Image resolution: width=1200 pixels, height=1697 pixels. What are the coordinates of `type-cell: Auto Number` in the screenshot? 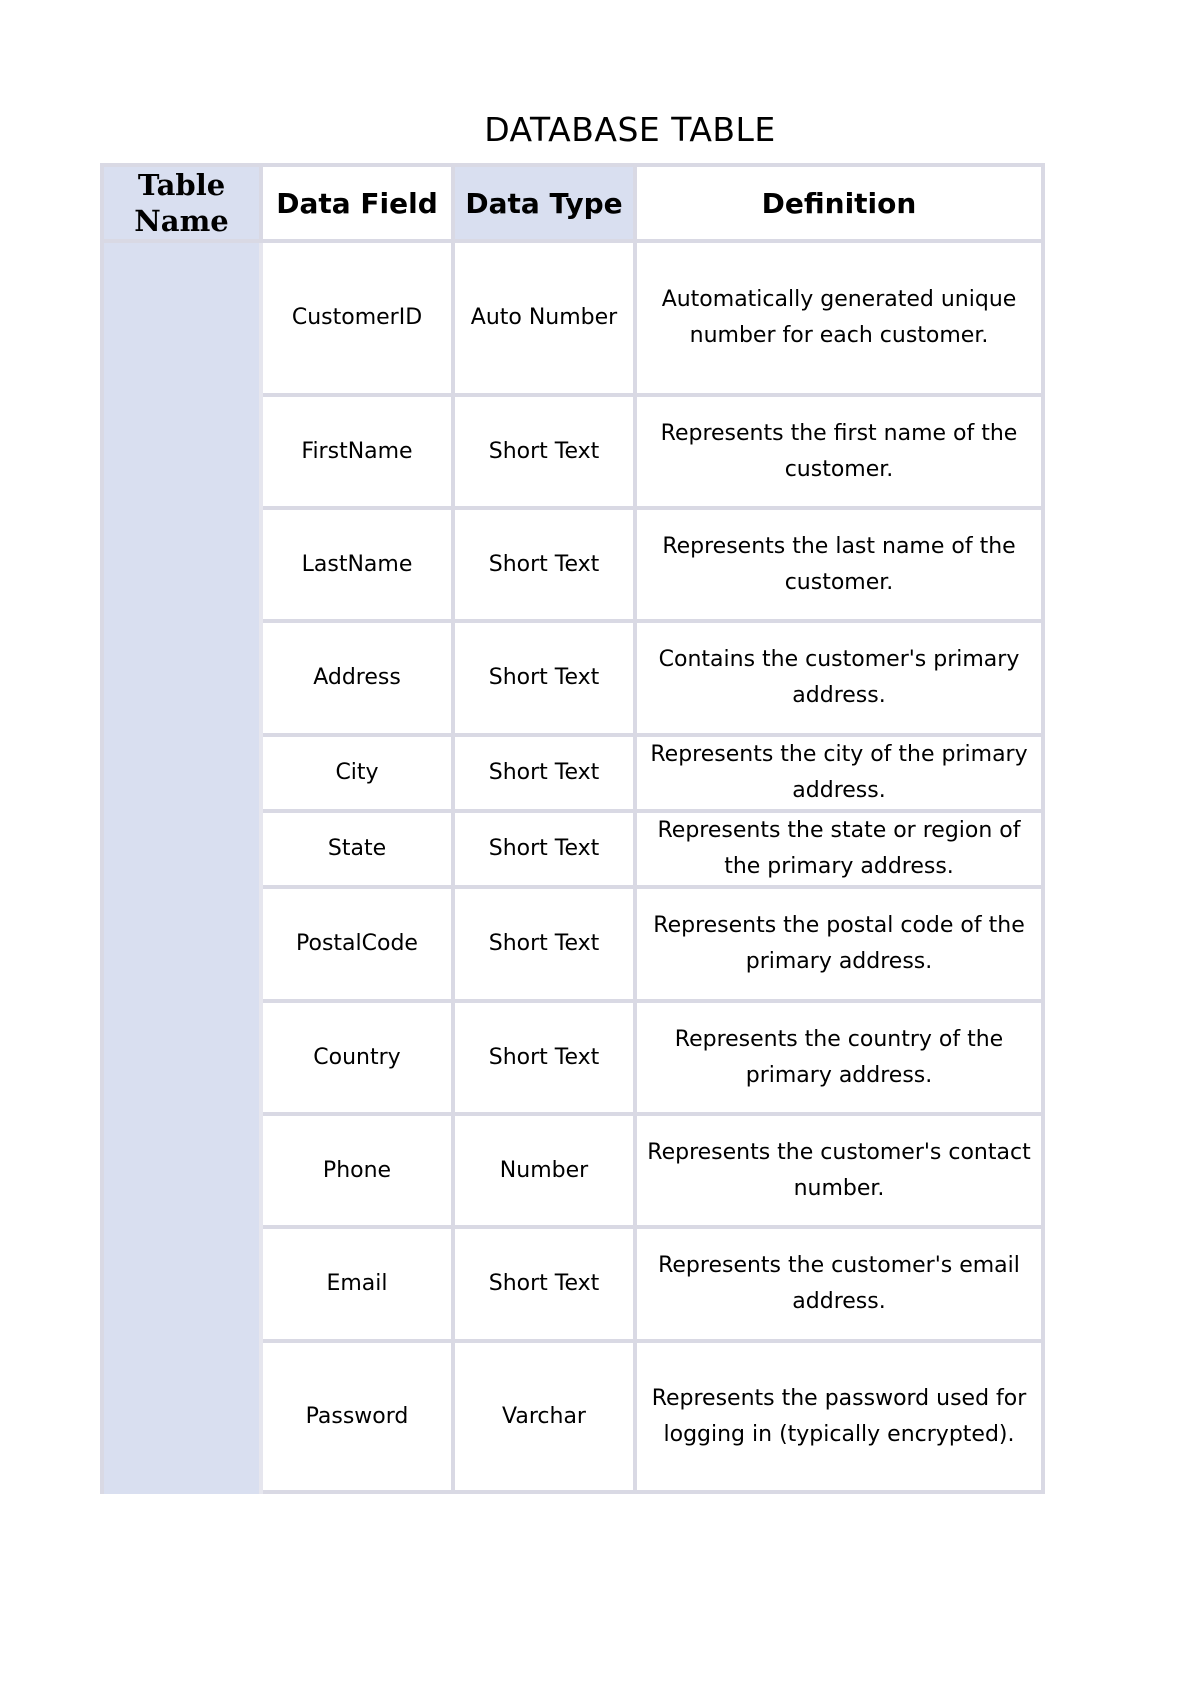 It's located at (546, 320).